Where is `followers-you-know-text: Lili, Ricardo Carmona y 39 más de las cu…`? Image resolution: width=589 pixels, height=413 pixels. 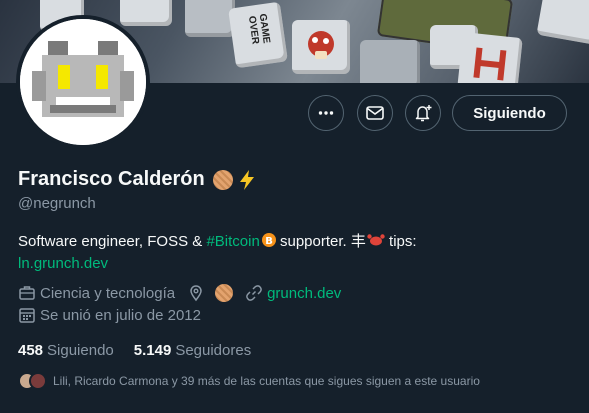
followers-you-know-text: Lili, Ricardo Carmona y 39 más de las cu… is located at coordinates (266, 381).